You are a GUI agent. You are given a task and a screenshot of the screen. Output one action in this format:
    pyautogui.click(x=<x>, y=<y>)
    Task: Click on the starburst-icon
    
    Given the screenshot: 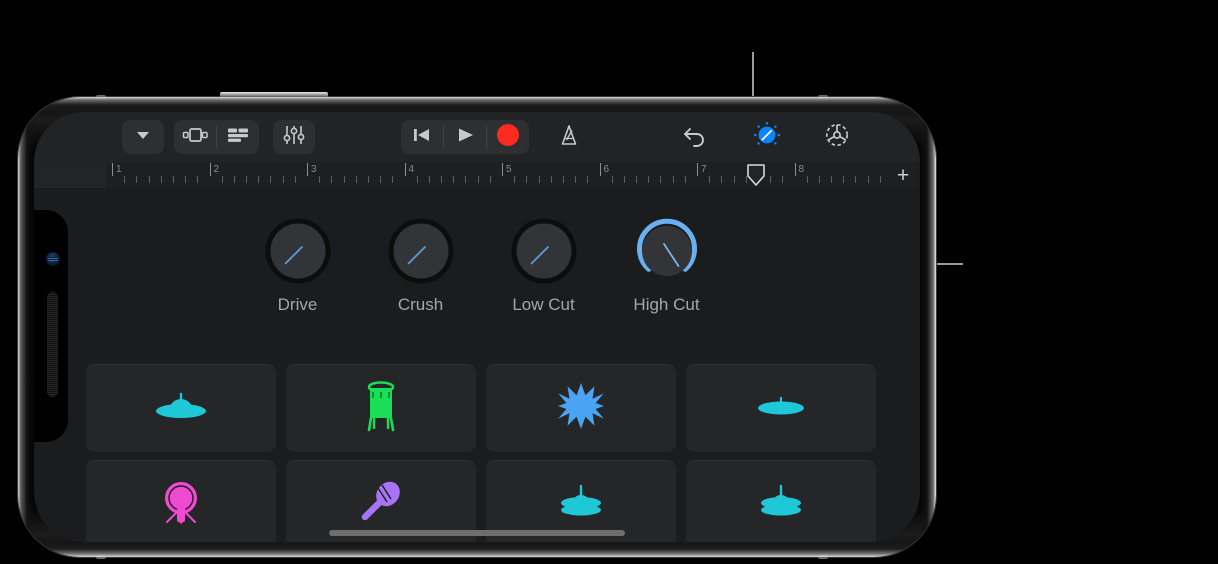 What is the action you would take?
    pyautogui.click(x=581, y=408)
    